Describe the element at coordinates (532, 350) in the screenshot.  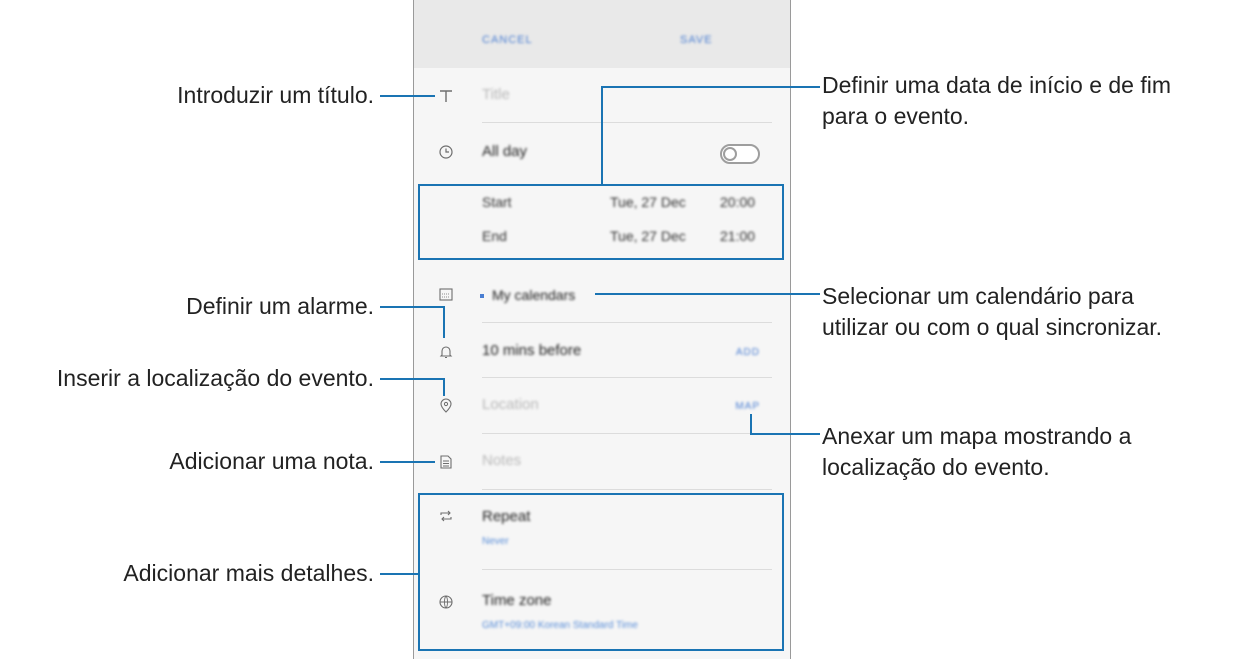
I see `reminder-label: 10 mins before` at that location.